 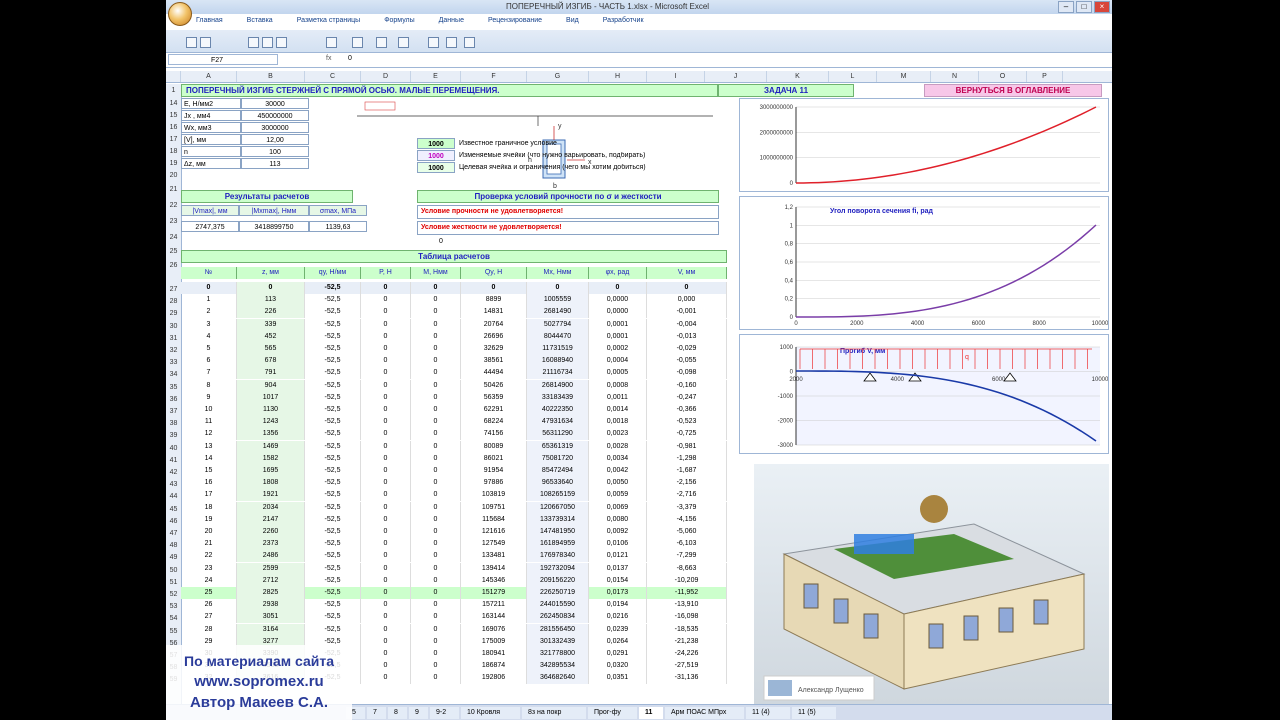 What do you see at coordinates (618, 654) in the screenshot?
I see `table-cell: 0,0291` at bounding box center [618, 654].